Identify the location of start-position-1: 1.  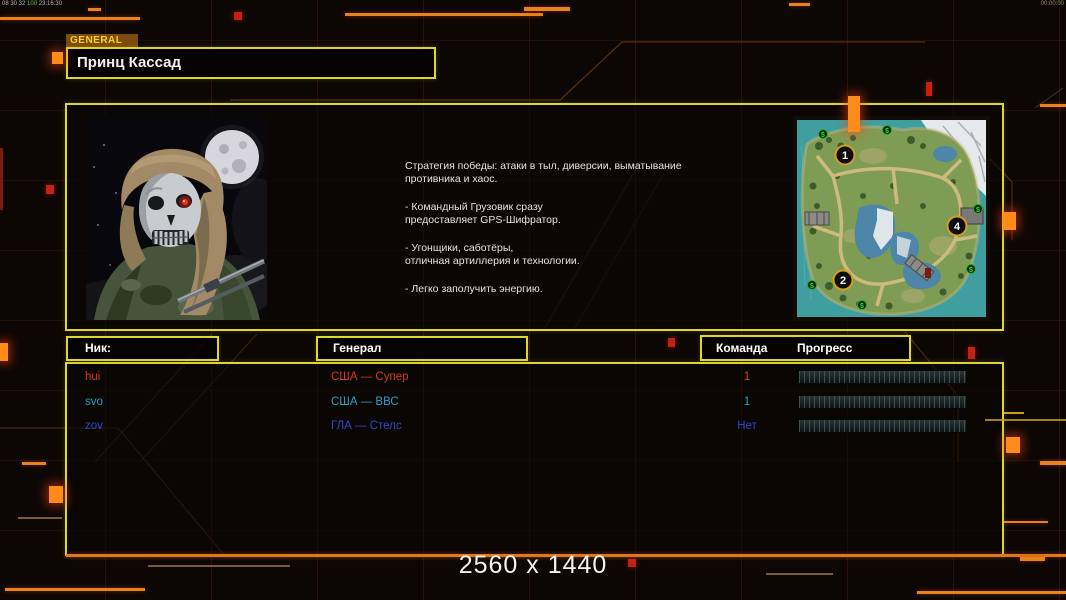
(845, 155).